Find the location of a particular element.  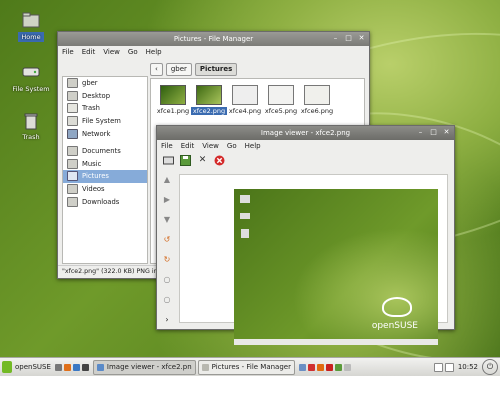

previous-icon: ▲ is located at coordinates (167, 180).